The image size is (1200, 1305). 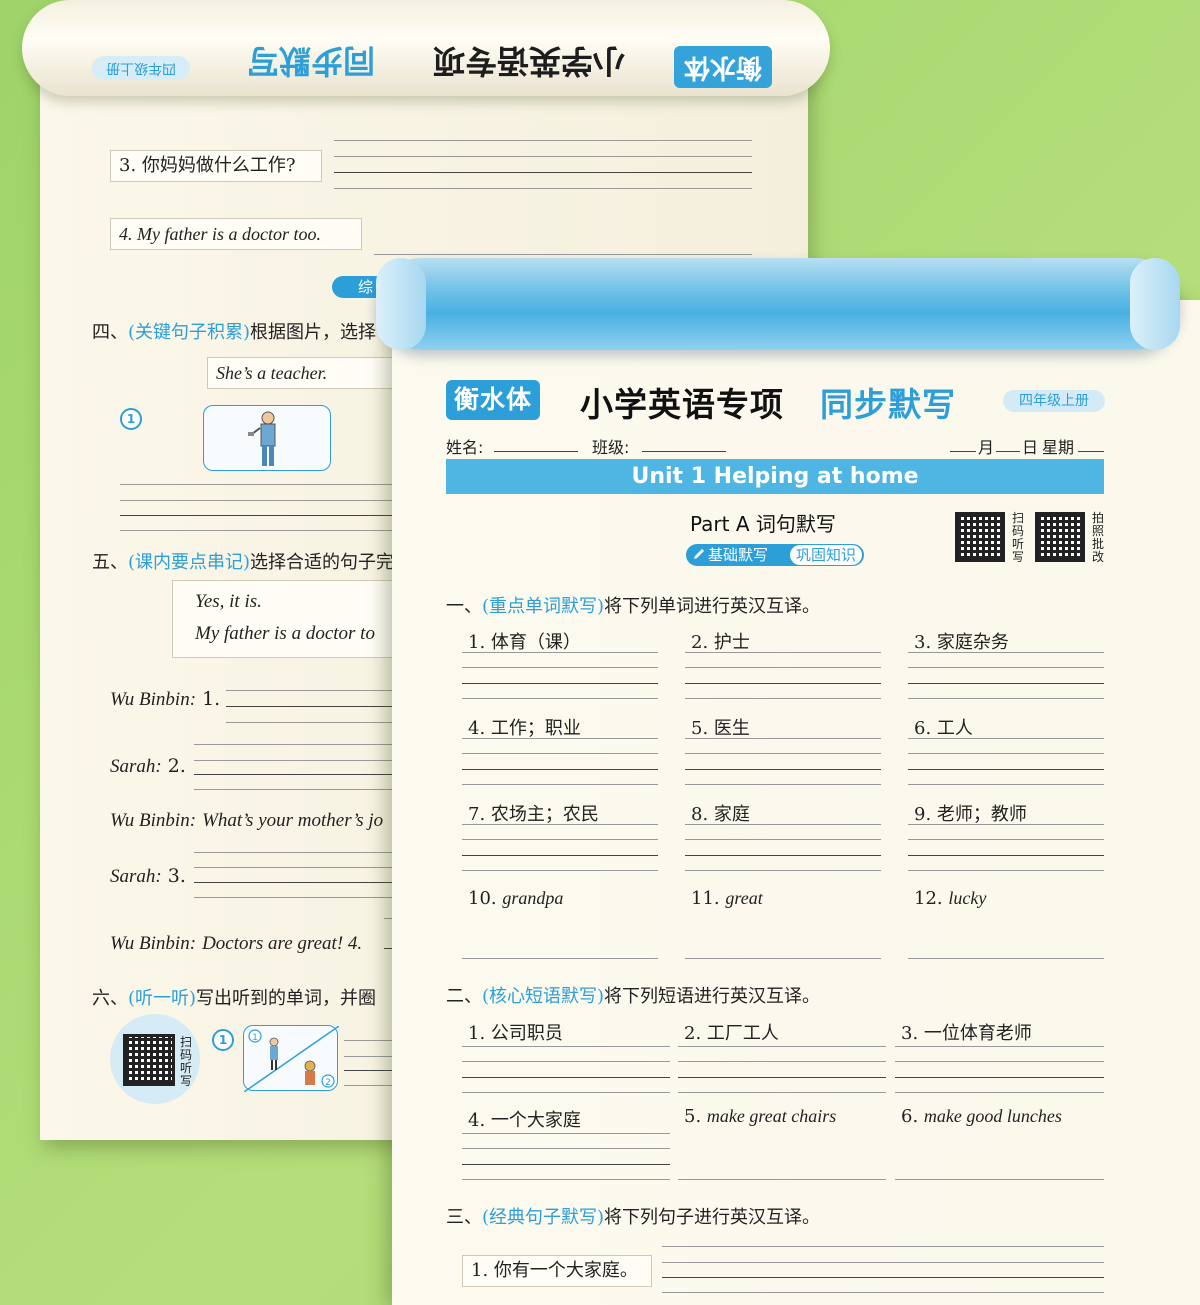 What do you see at coordinates (148, 876) in the screenshot?
I see `dialog-line: Sarah: 3.` at bounding box center [148, 876].